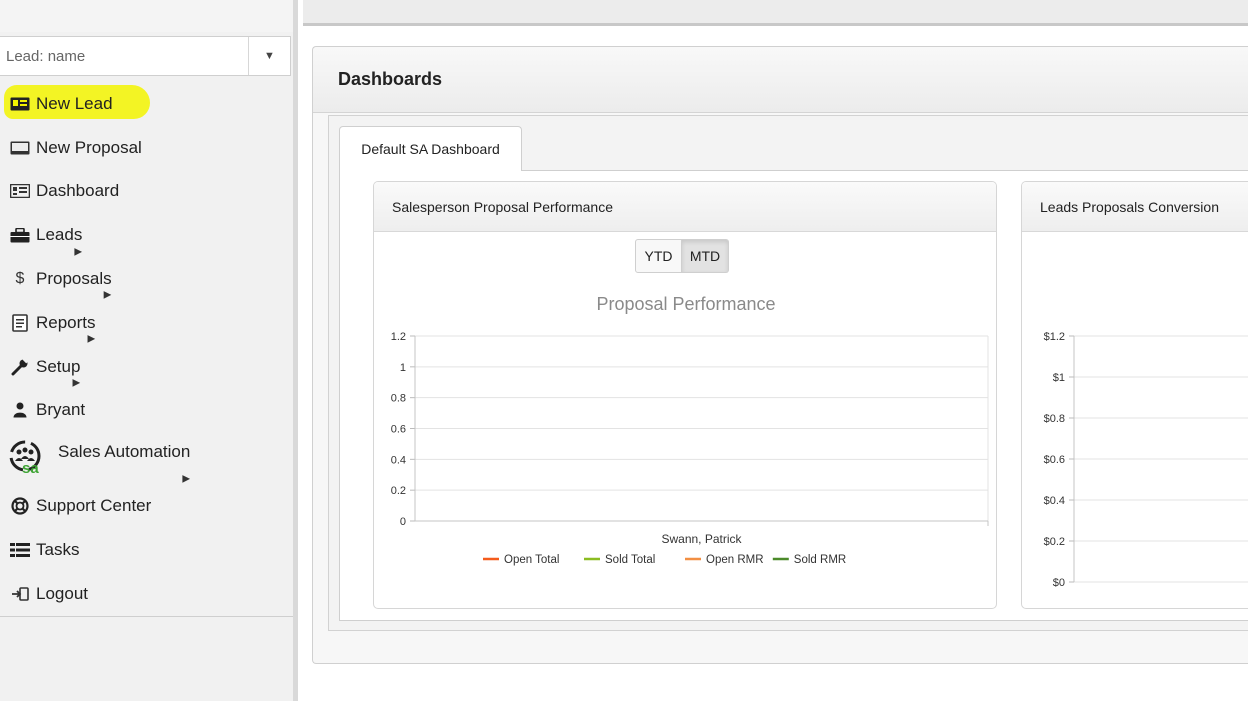 This screenshot has height=701, width=1248. I want to click on y-tick-label: $0.2, so click(1054, 542).